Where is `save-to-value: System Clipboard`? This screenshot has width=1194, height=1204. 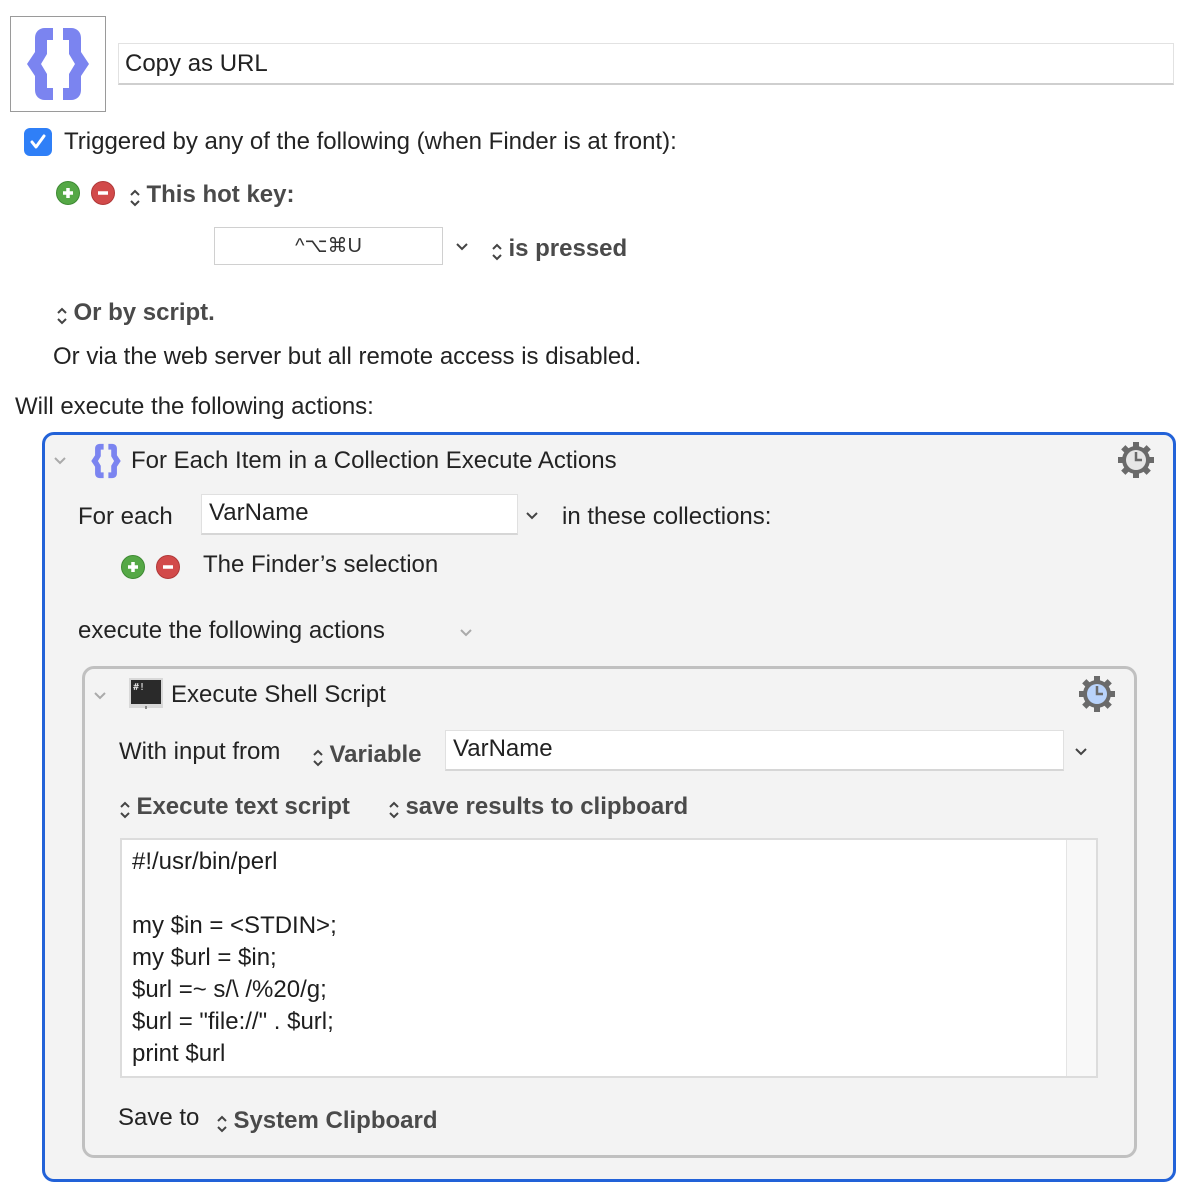
save-to-value: System Clipboard is located at coordinates (335, 1120).